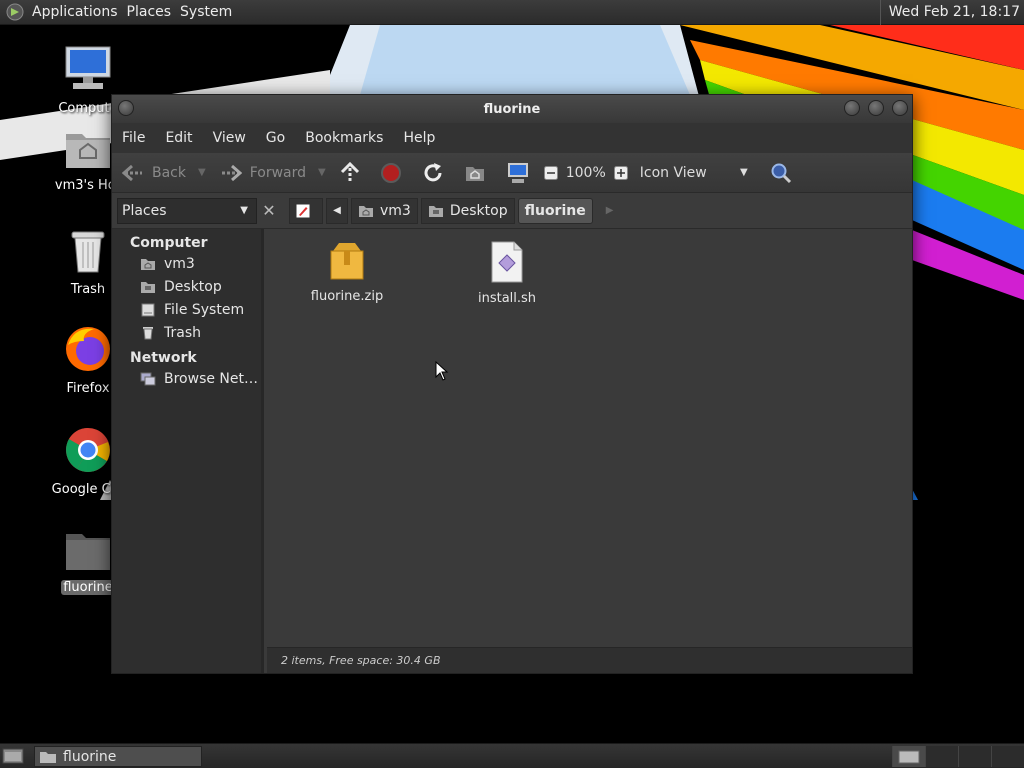 The width and height of the screenshot is (1024, 768). I want to click on window-thumbnail-icon, so click(909, 756).